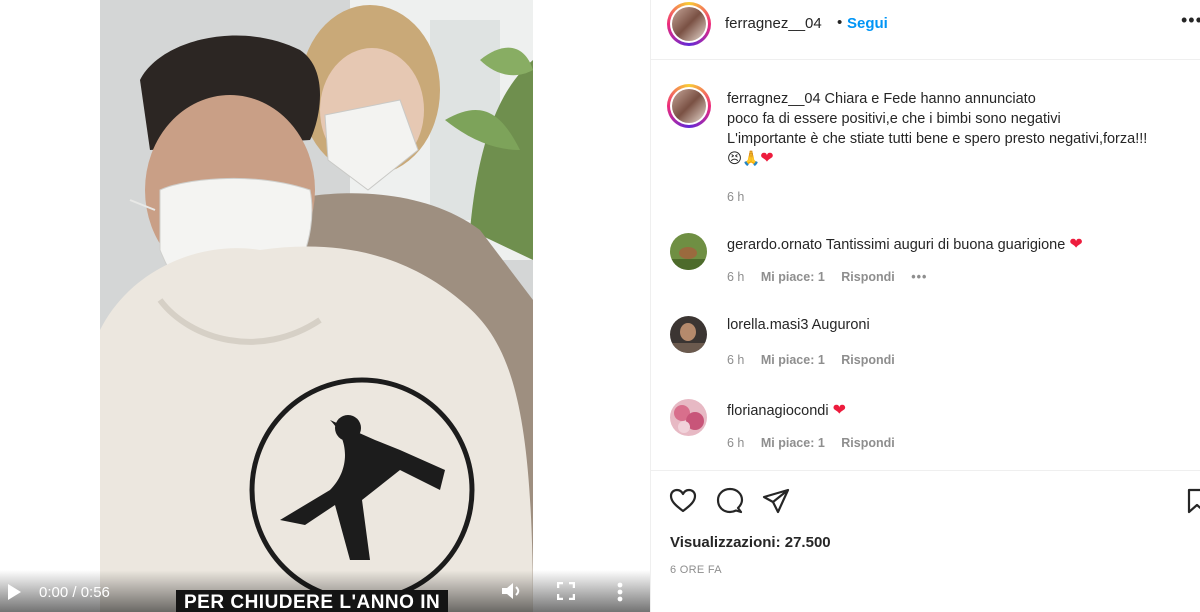  I want to click on play-icon, so click(14, 592).